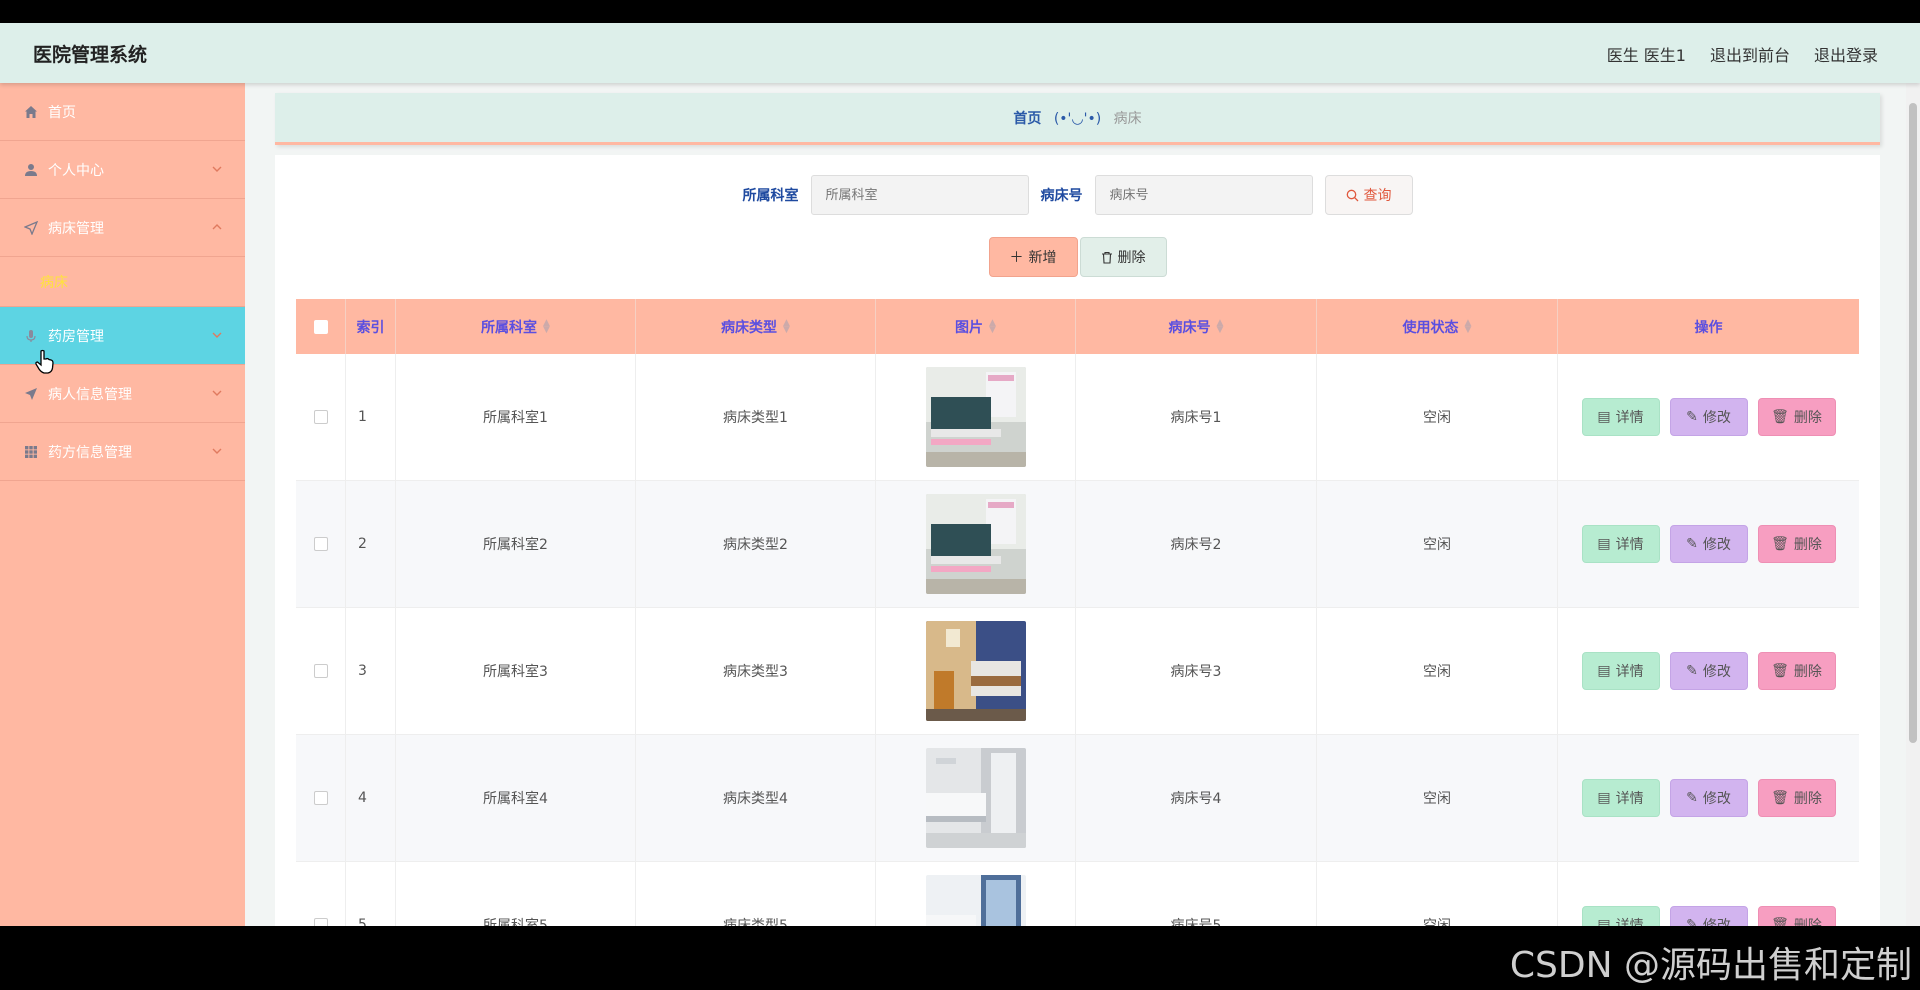 The image size is (1920, 990). What do you see at coordinates (509, 327) in the screenshot?
I see `col-dept-label: 所属科室` at bounding box center [509, 327].